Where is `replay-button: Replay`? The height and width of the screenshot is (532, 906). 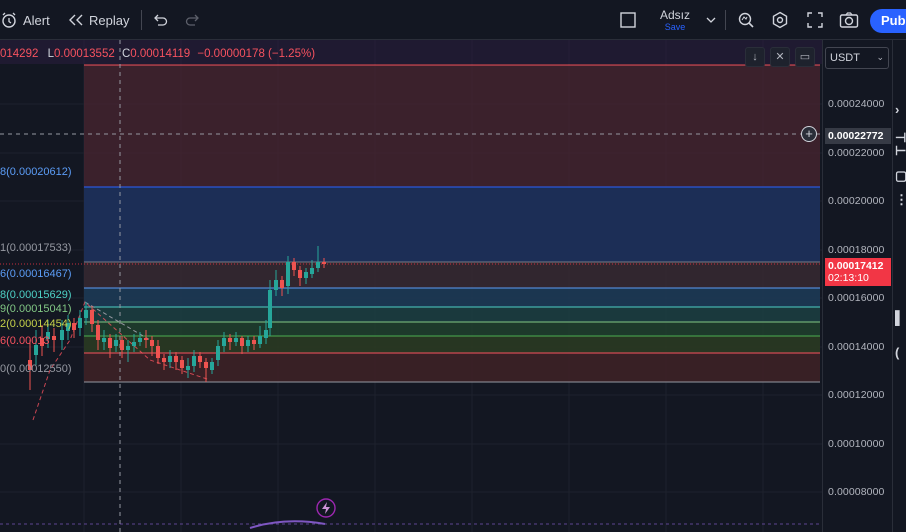 replay-button: Replay is located at coordinates (98, 20).